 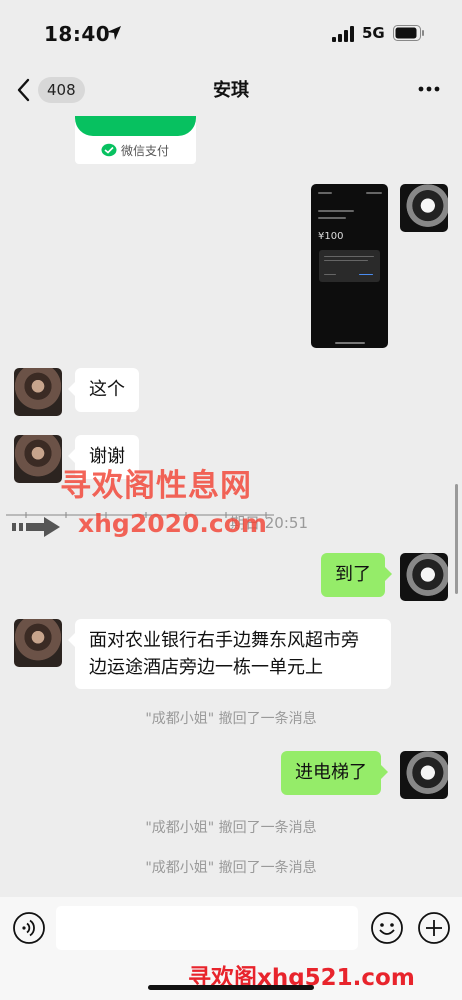 I want to click on incoming-message: 面对农业银行右手边舞东风超市旁 边运途酒店旁边一栋一单元上, so click(x=229, y=654).